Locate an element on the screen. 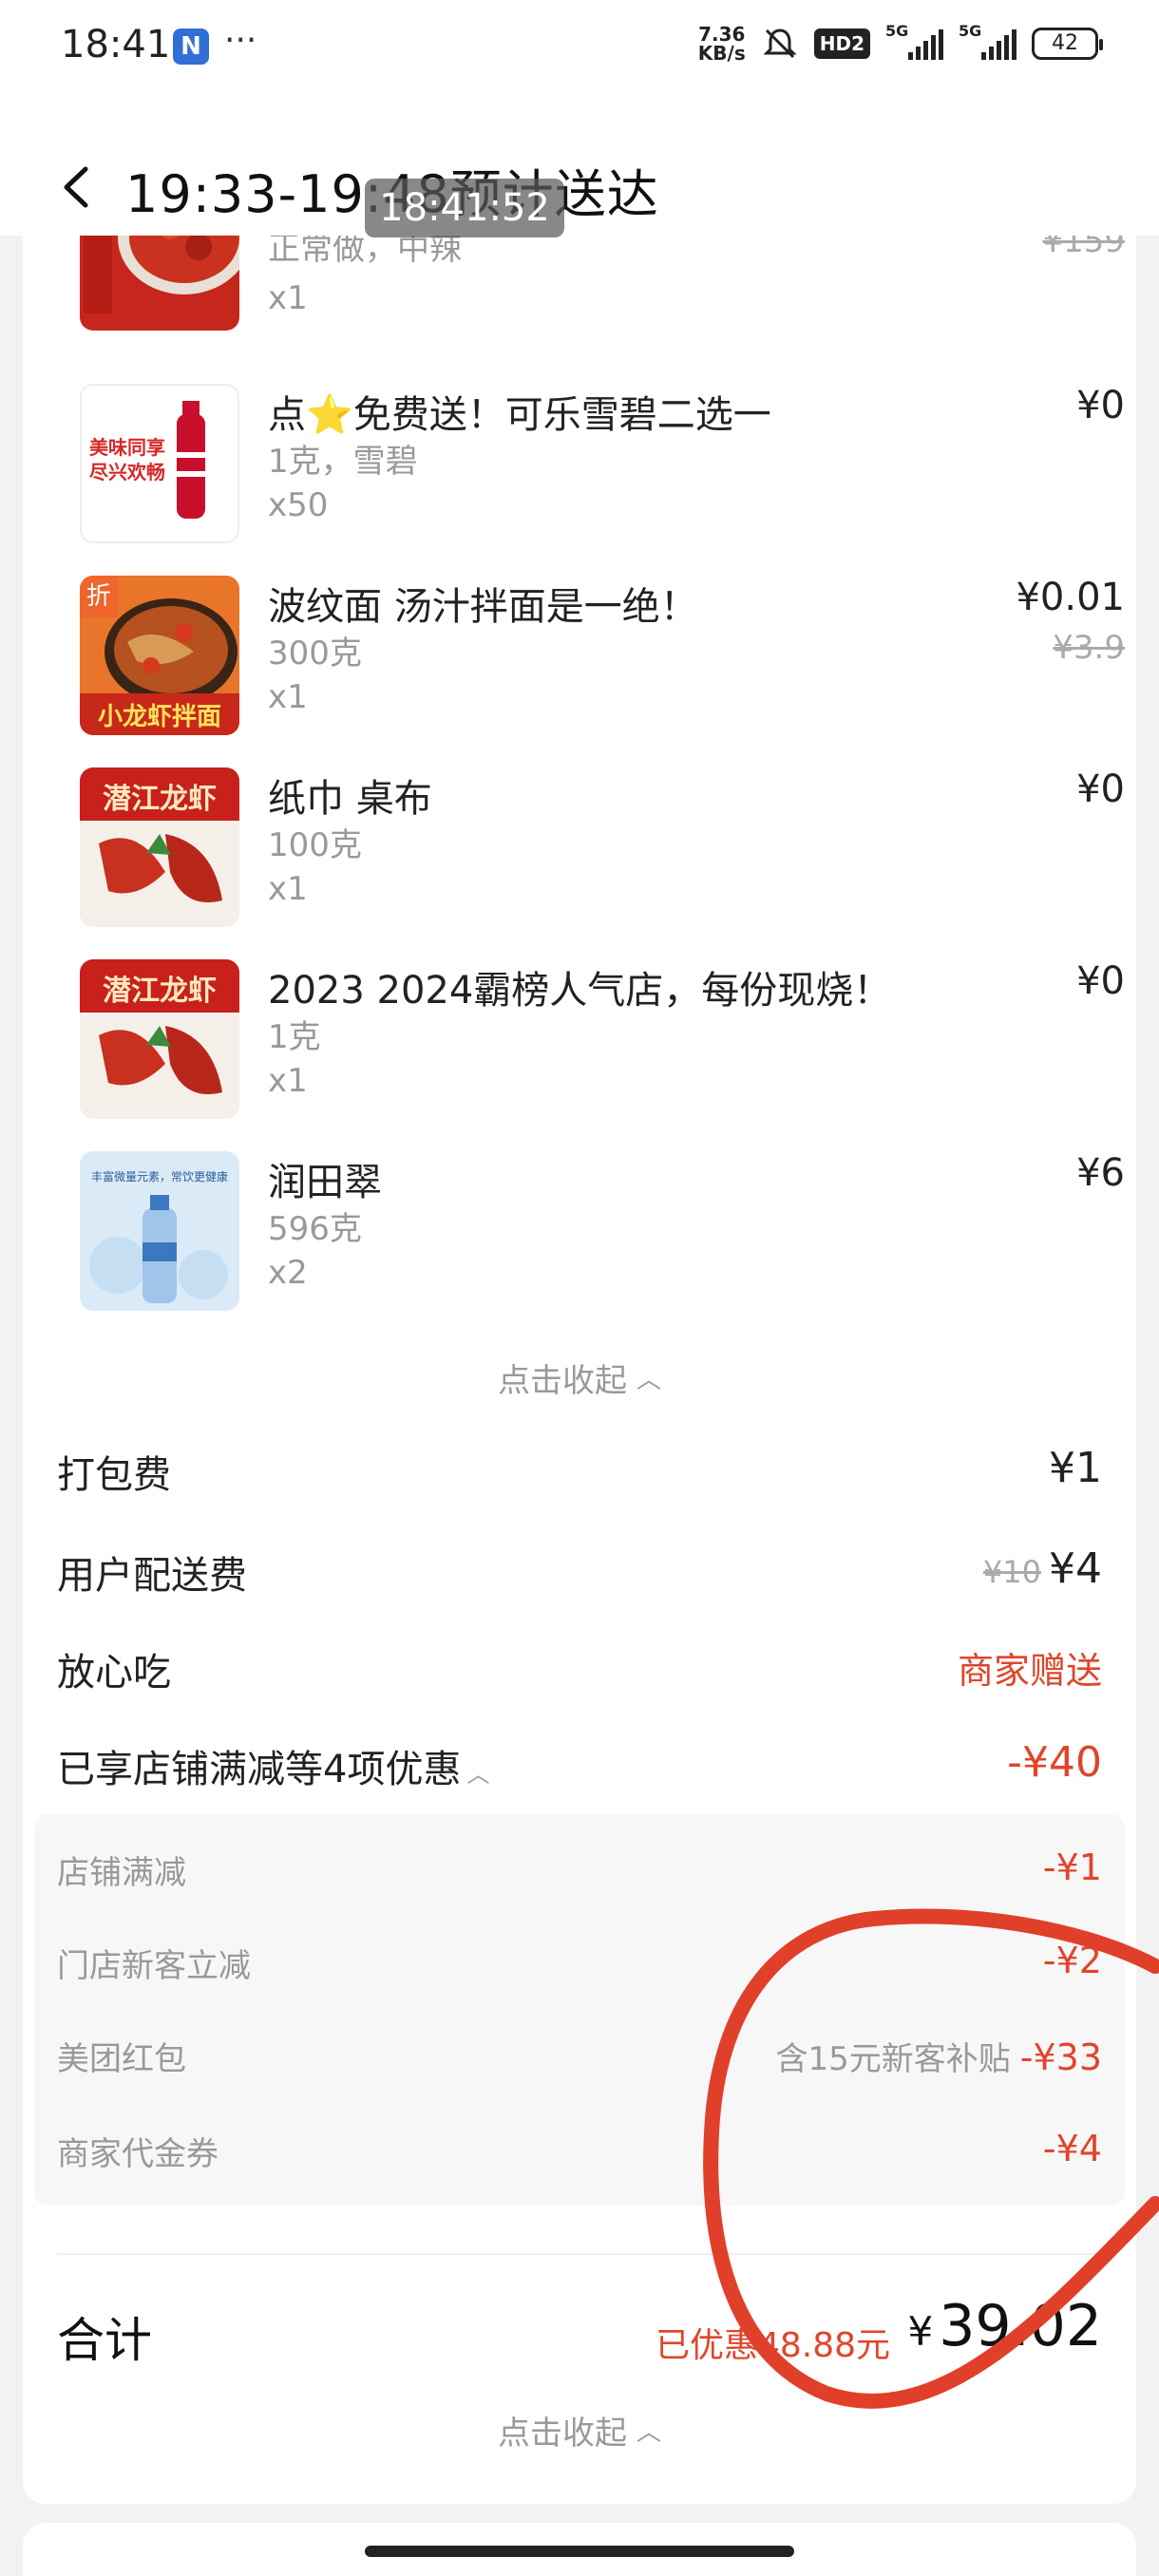 The height and width of the screenshot is (2576, 1159). discounts-summary-value: -¥40 is located at coordinates (1054, 1762).